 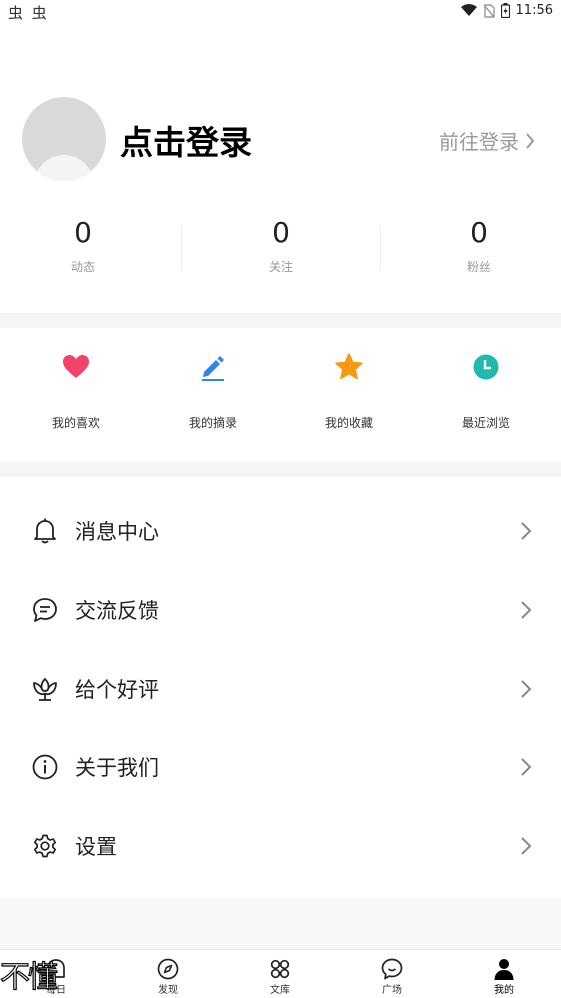 What do you see at coordinates (45, 767) in the screenshot?
I see `info-icon` at bounding box center [45, 767].